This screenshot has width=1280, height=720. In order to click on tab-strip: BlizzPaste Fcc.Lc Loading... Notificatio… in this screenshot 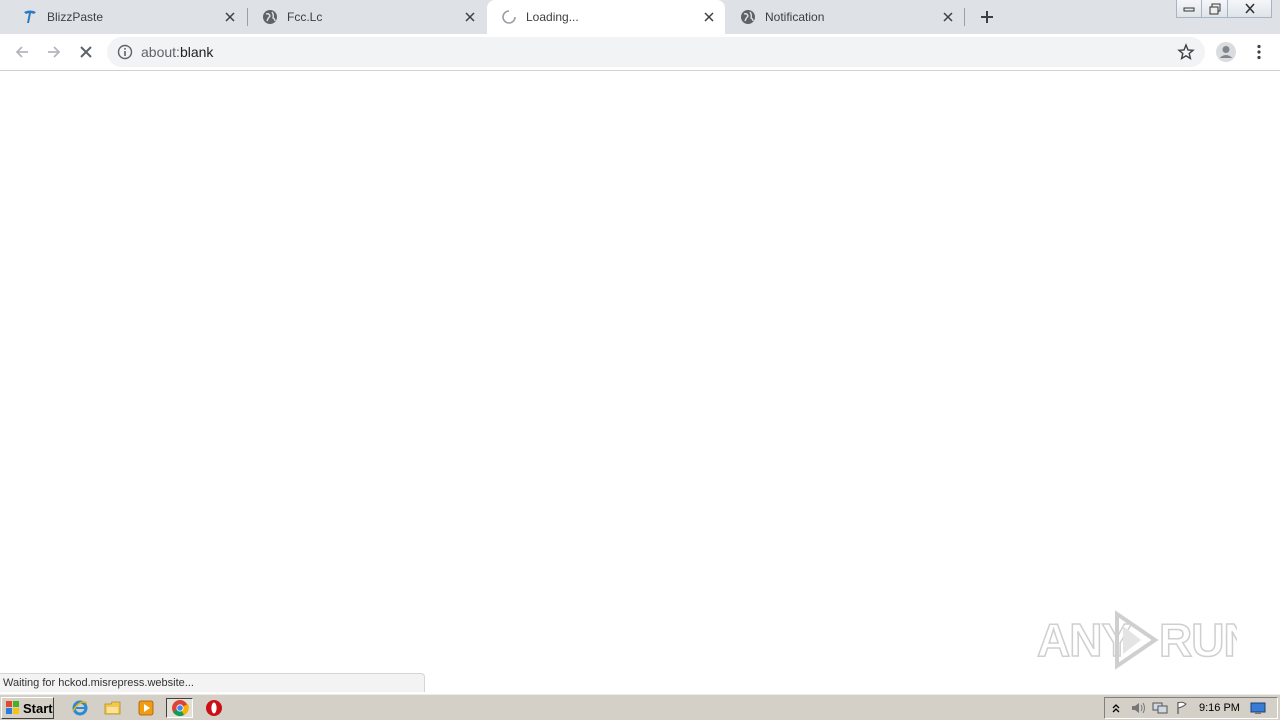, I will do `click(640, 17)`.